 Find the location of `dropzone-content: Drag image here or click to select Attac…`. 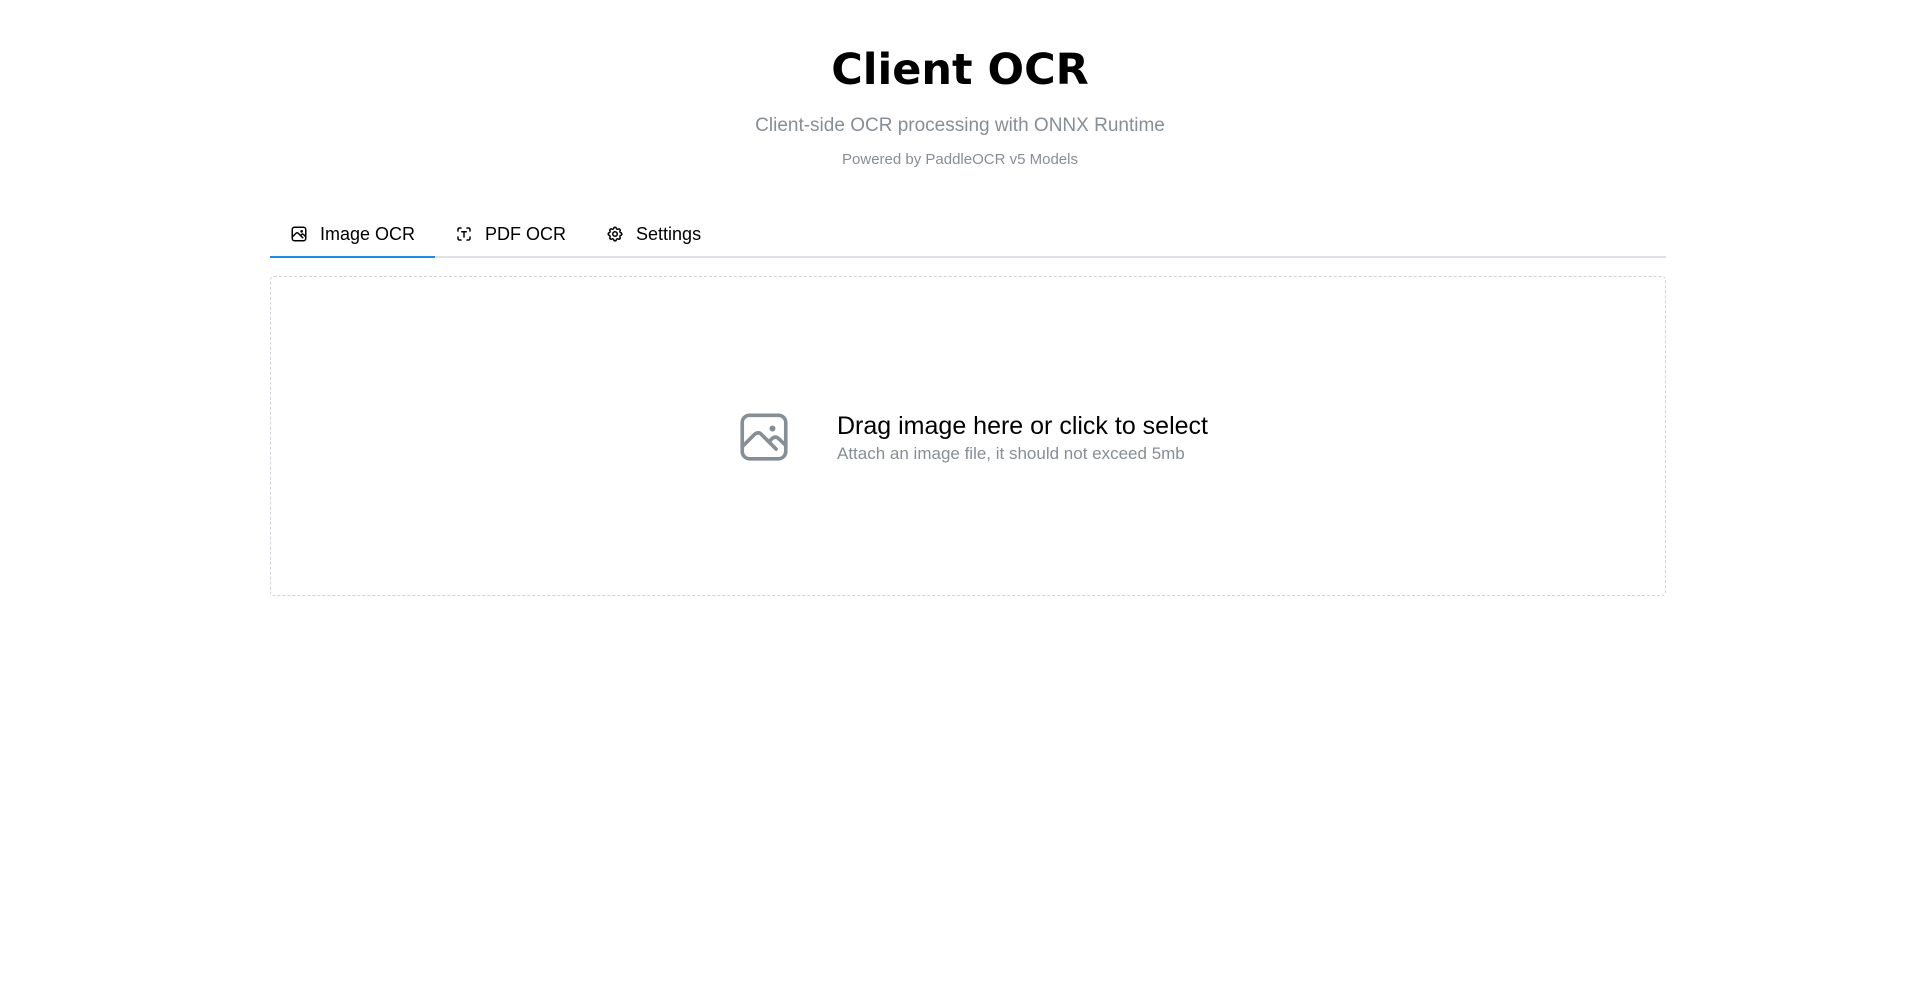

dropzone-content: Drag image here or click to select Attac… is located at coordinates (971, 437).